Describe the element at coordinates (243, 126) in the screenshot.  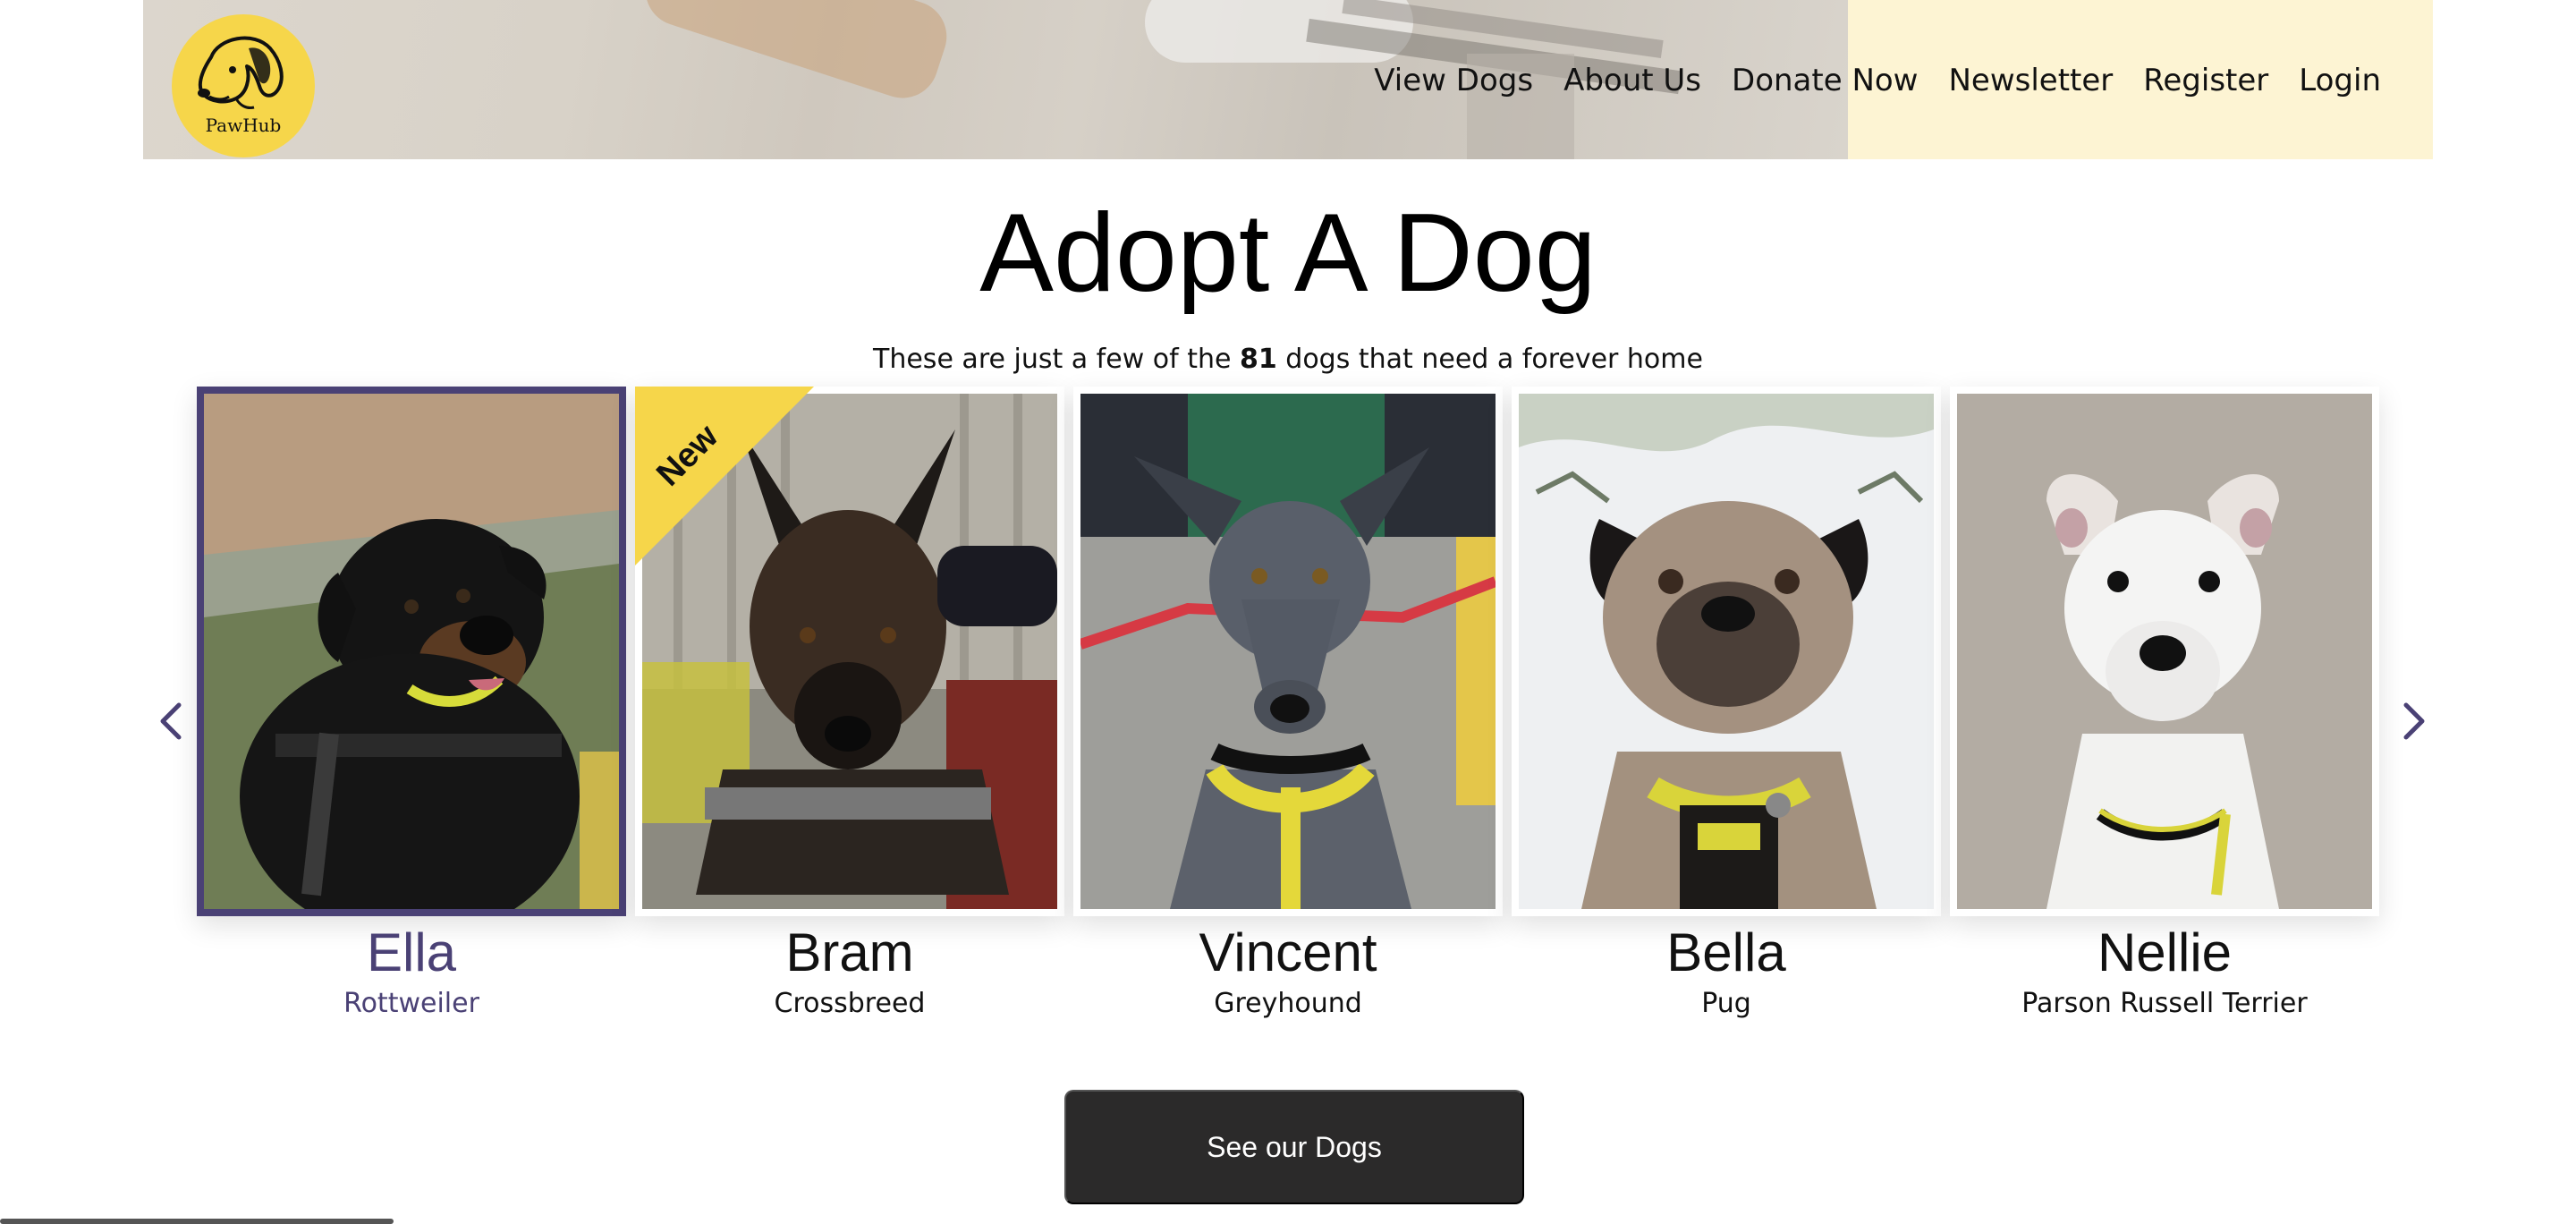
I see `logo-text: PawHub` at that location.